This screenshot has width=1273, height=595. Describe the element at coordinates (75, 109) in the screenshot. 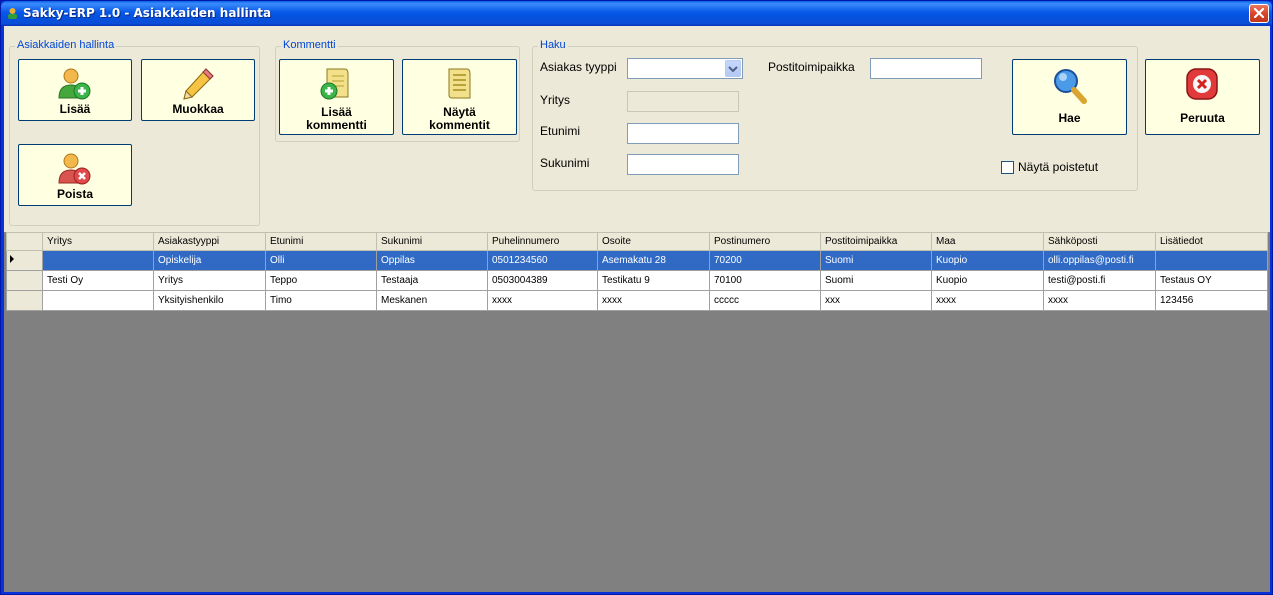

I see `add-customer-label: Lisää` at that location.